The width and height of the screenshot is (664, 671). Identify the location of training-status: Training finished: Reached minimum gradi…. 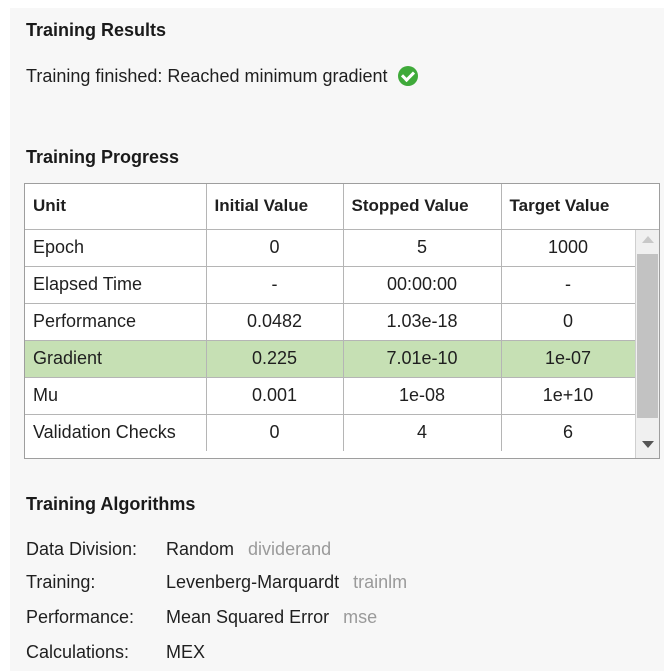
(222, 76).